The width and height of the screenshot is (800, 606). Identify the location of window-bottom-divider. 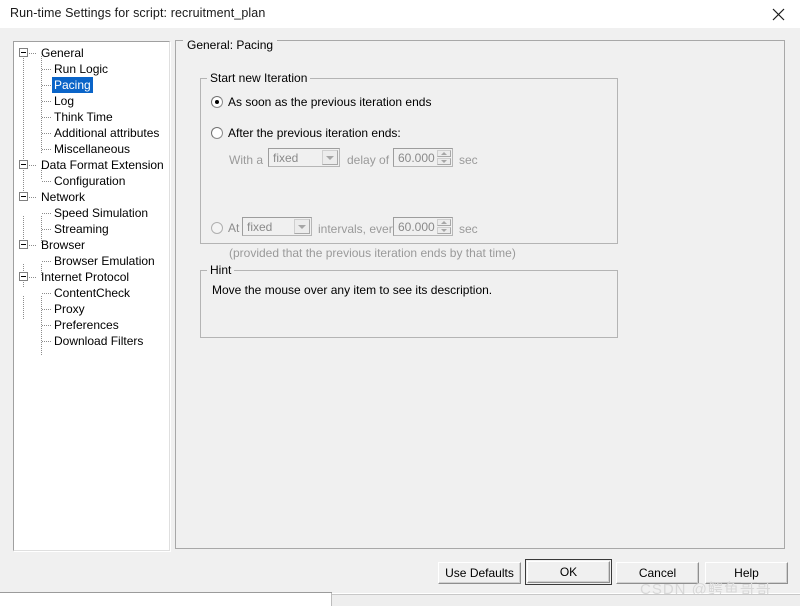
(166, 592).